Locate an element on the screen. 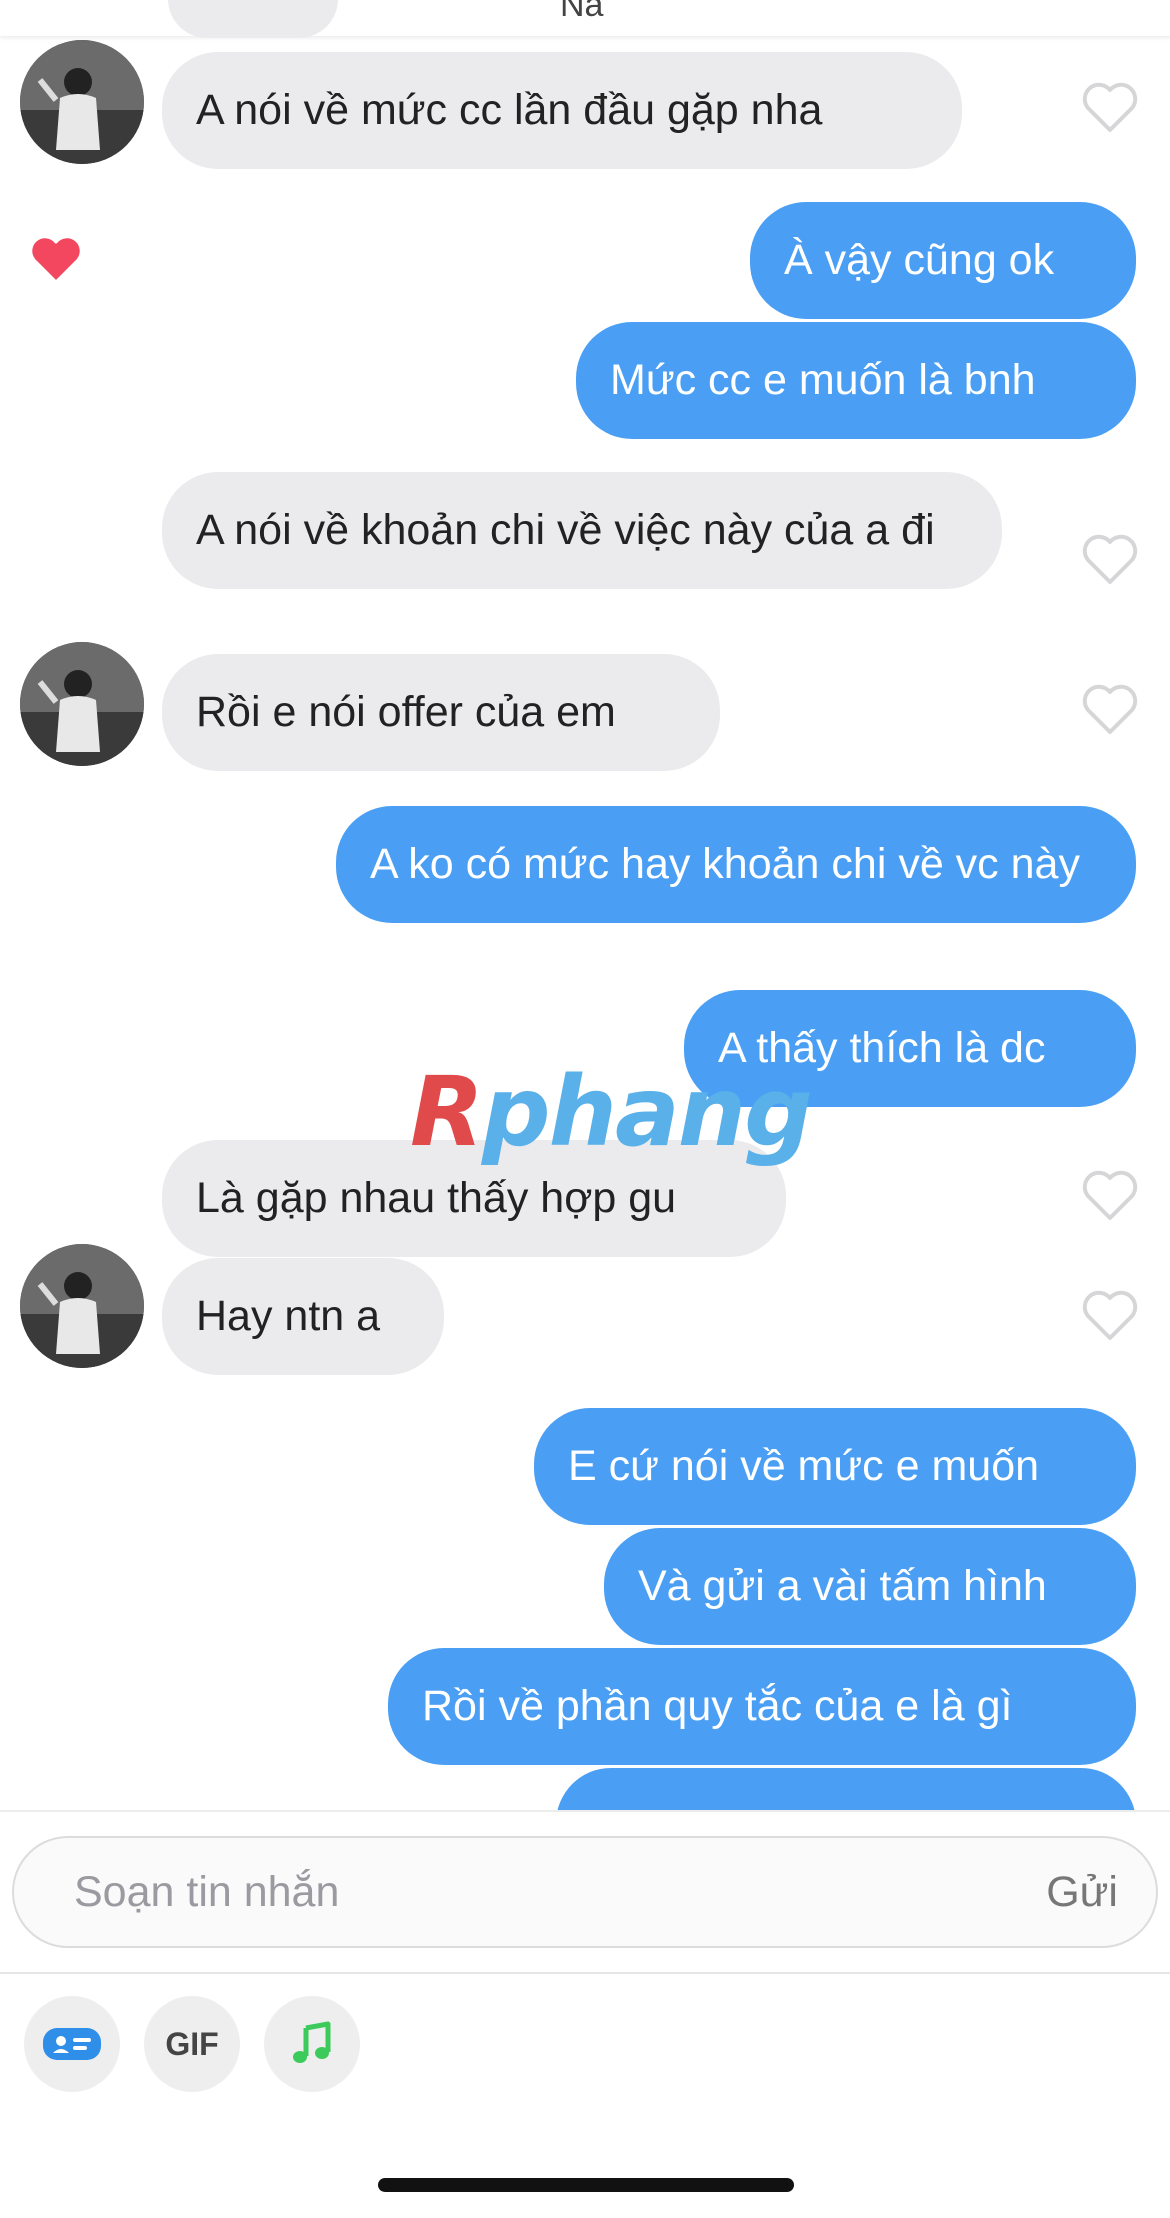 The height and width of the screenshot is (2218, 1170). message-text: Hay ntn a is located at coordinates (288, 1316).